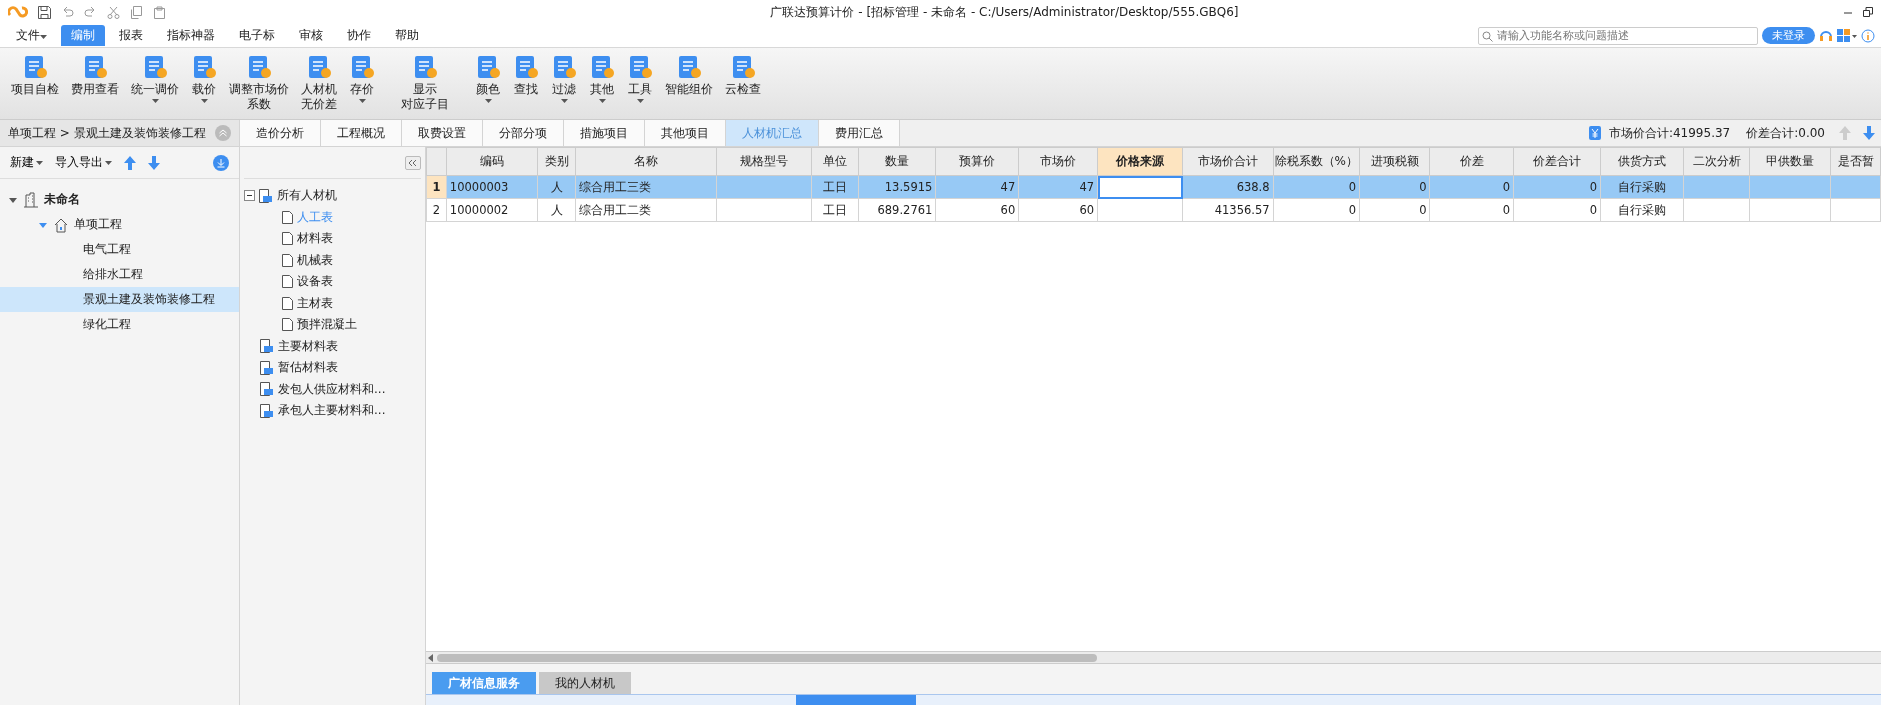 The height and width of the screenshot is (705, 1881). Describe the element at coordinates (95, 75) in the screenshot. I see `toolbar-button: 费用查看` at that location.